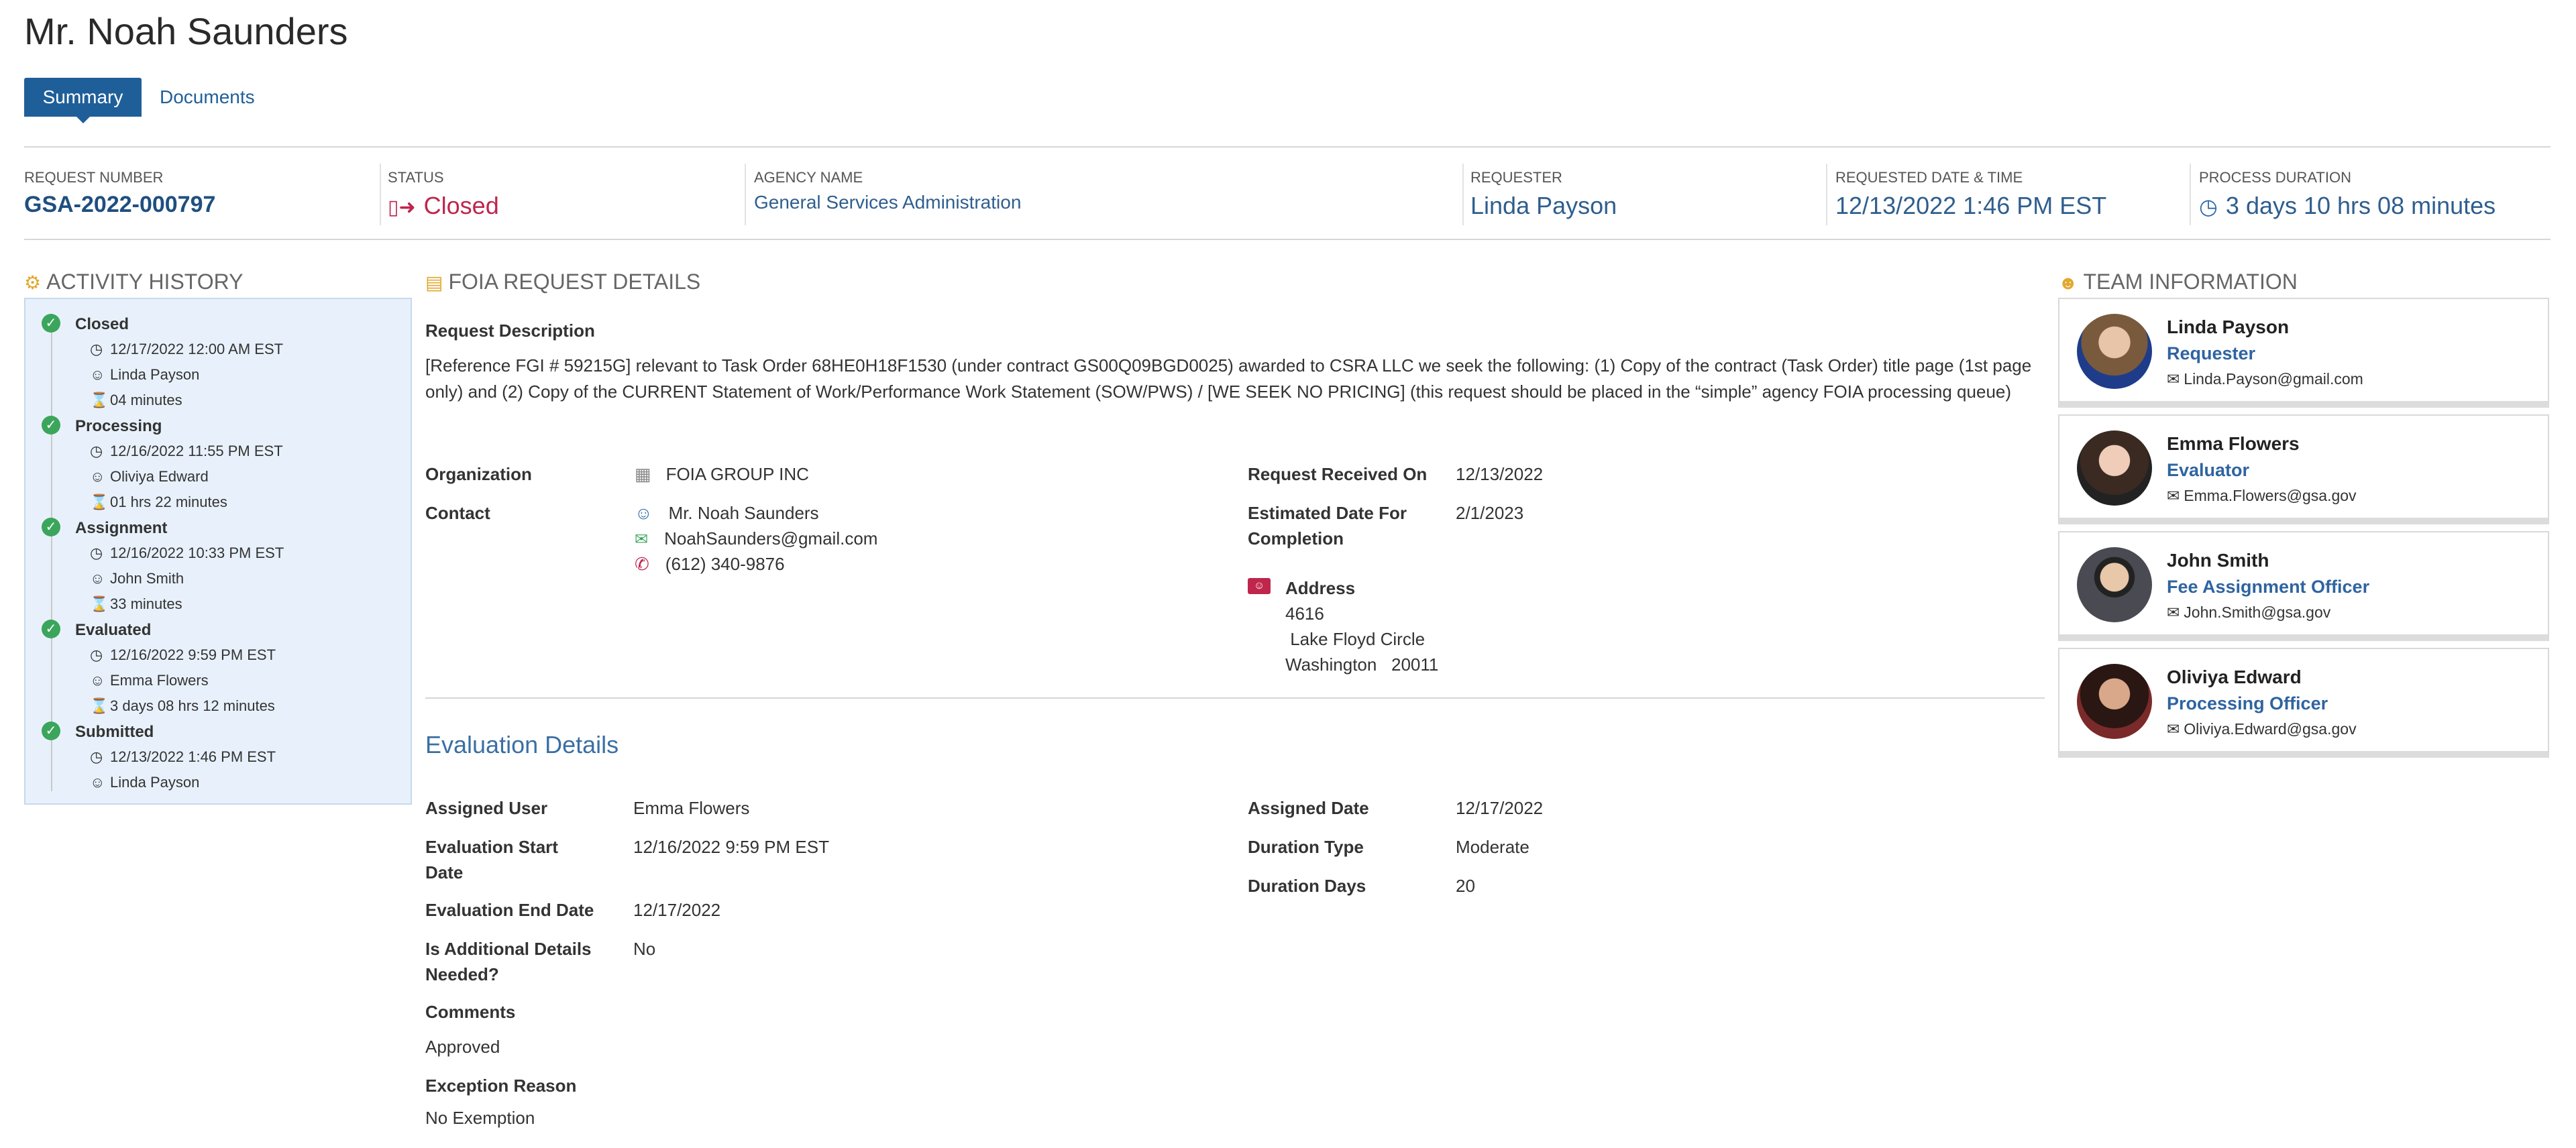  What do you see at coordinates (2268, 587) in the screenshot?
I see `team-member-role: Fee Assignment Officer` at bounding box center [2268, 587].